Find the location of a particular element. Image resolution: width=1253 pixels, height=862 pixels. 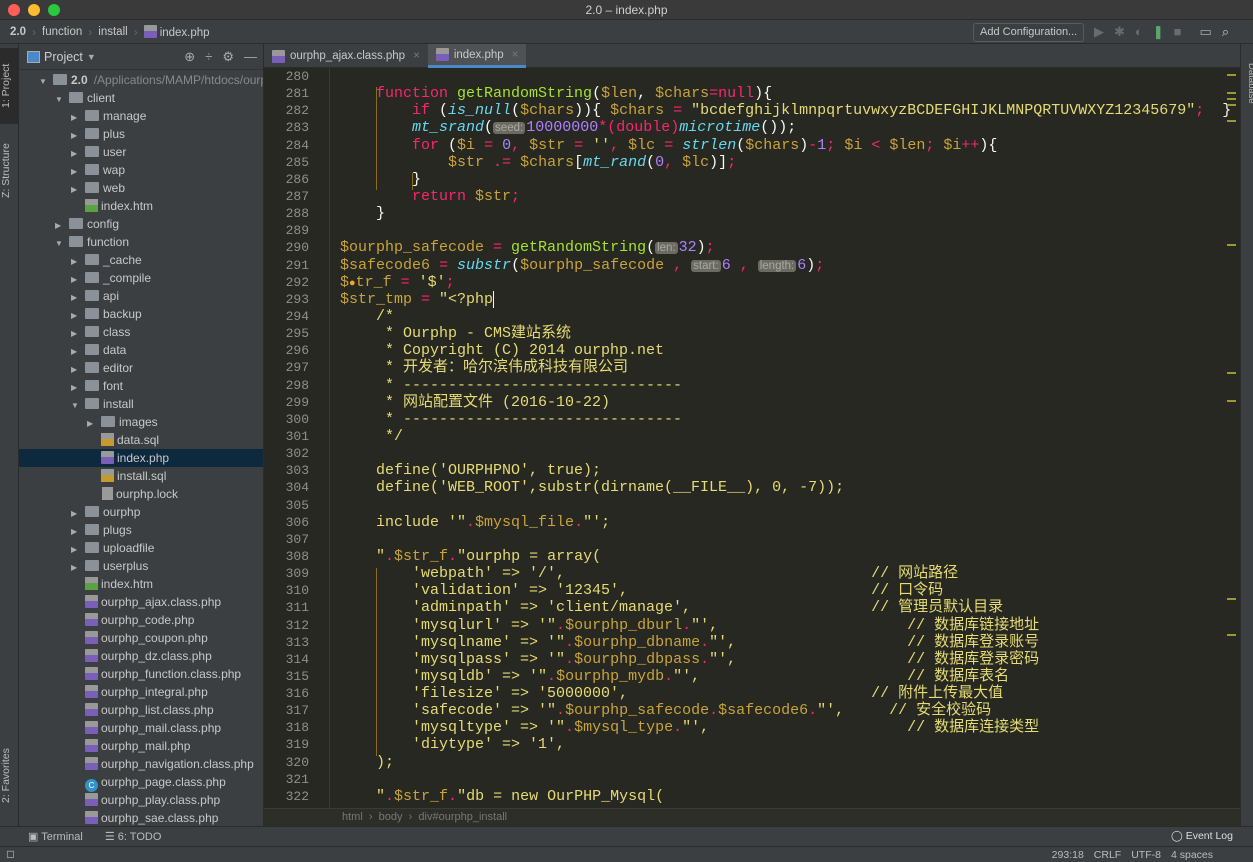

tree-item: ourphp_function.class.php is located at coordinates (141, 674).